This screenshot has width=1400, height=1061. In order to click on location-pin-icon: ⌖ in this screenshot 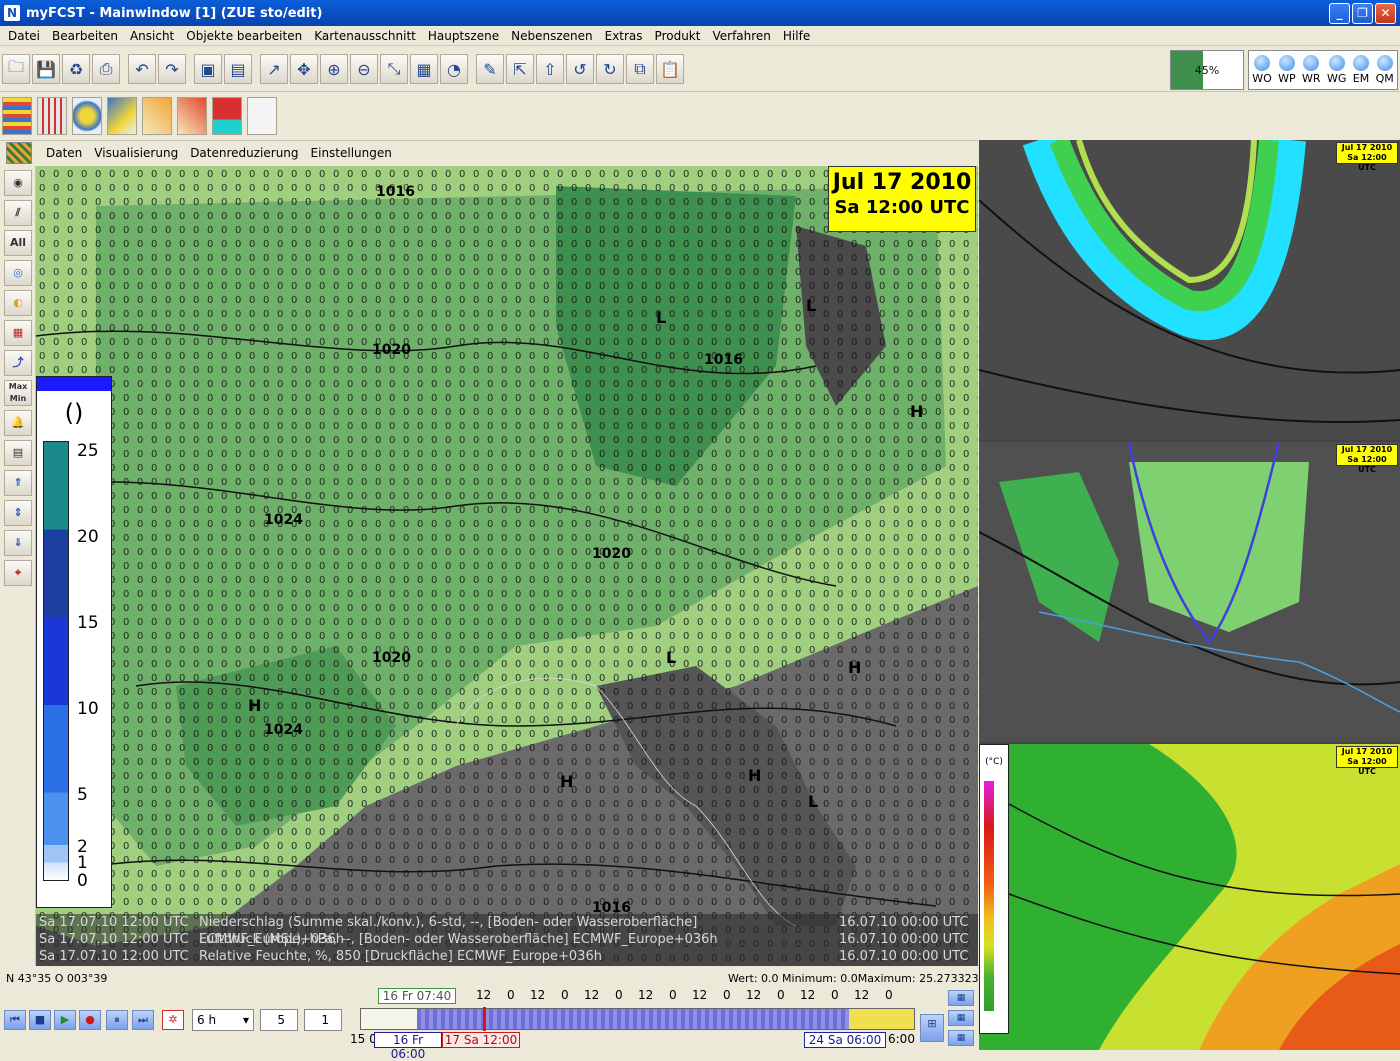, I will do `click(18, 573)`.